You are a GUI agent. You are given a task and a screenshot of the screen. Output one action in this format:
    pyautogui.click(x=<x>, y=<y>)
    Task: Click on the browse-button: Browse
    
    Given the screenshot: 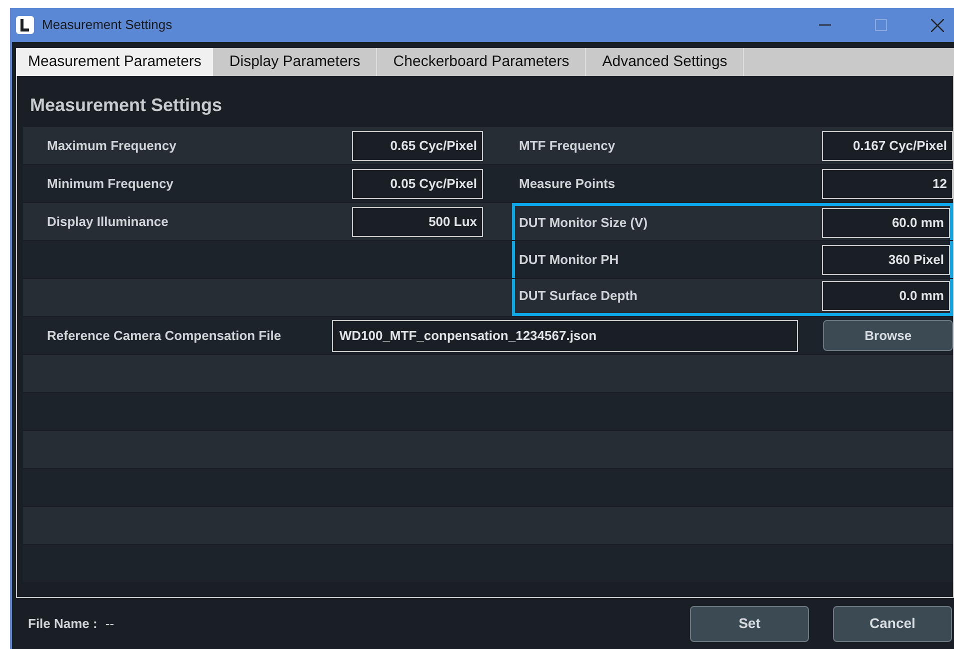 What is the action you would take?
    pyautogui.click(x=888, y=335)
    